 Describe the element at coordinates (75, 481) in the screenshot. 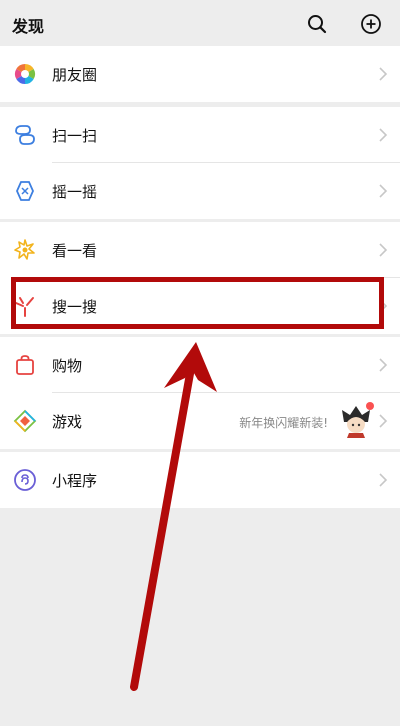

I see `miniprogram-label: 小程序` at that location.